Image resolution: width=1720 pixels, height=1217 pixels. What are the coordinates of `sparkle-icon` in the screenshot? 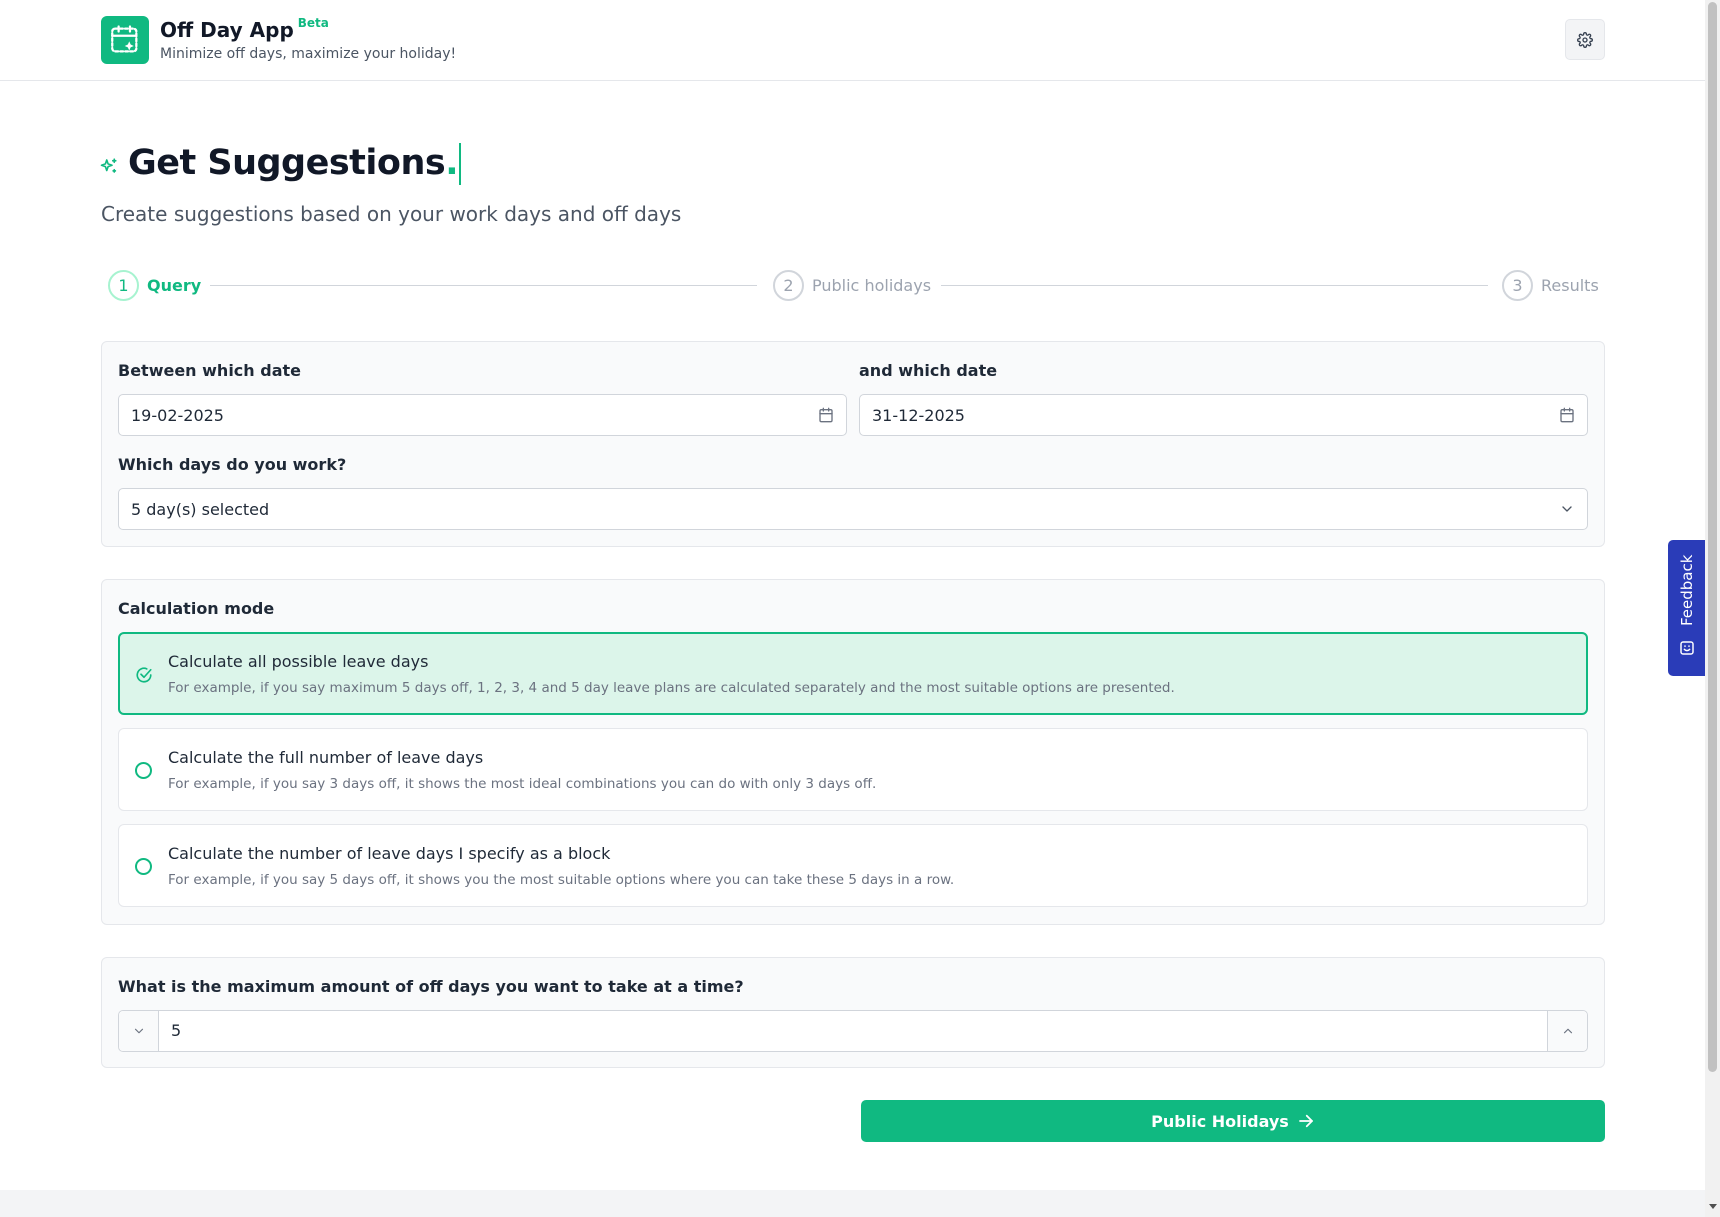 It's located at (108, 165).